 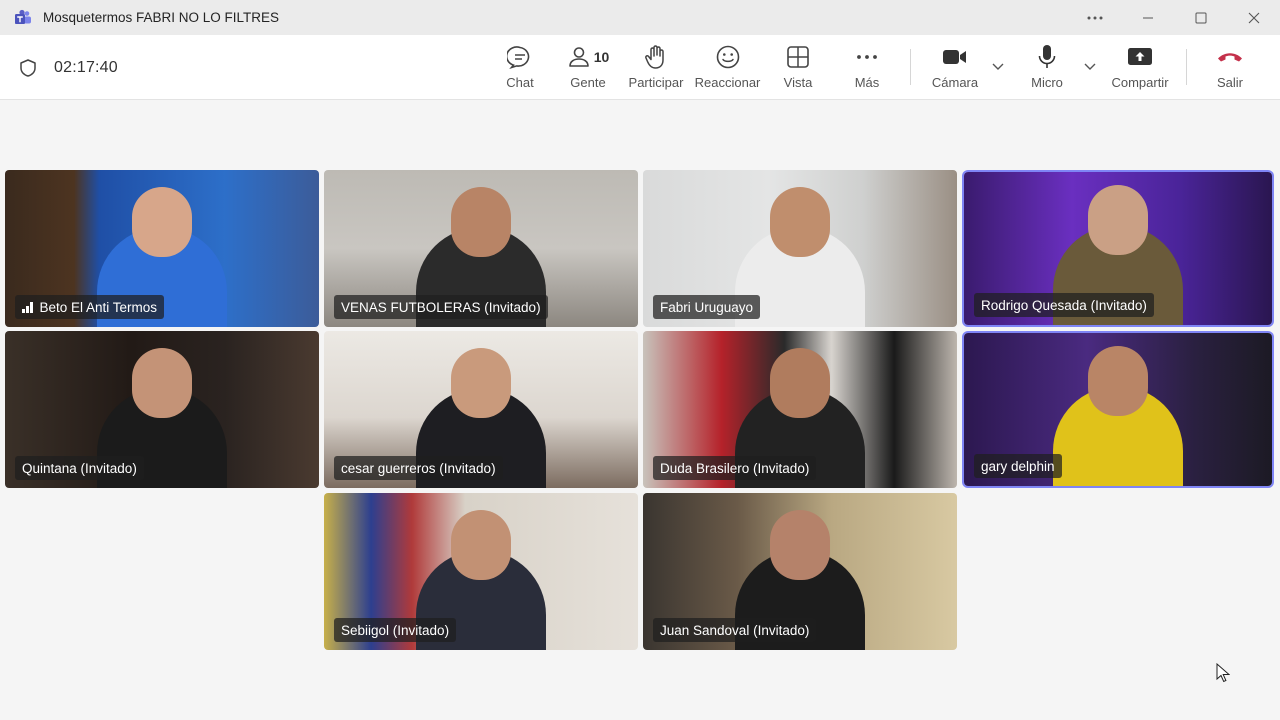 I want to click on chat-icon, so click(x=520, y=57).